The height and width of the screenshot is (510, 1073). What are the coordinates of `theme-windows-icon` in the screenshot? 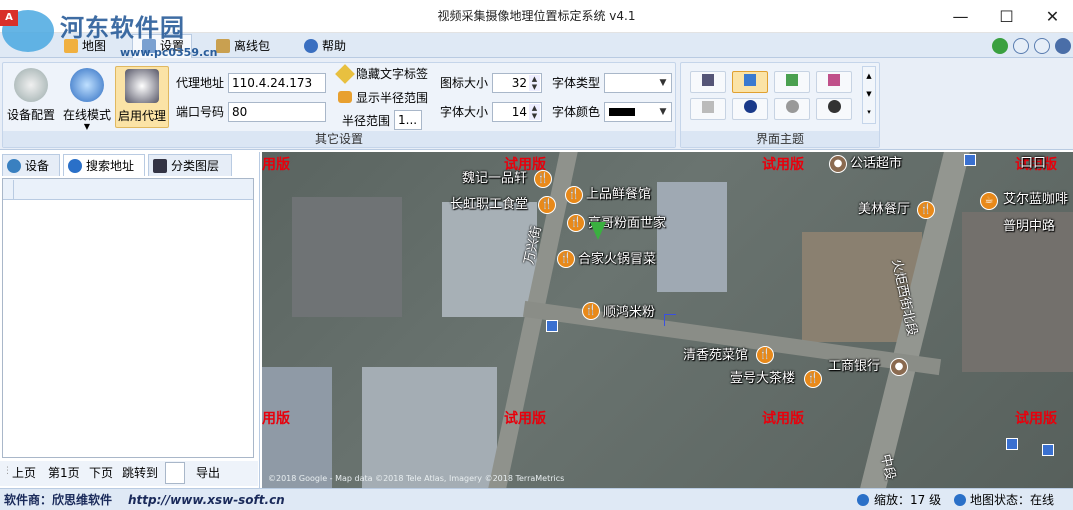 It's located at (708, 80).